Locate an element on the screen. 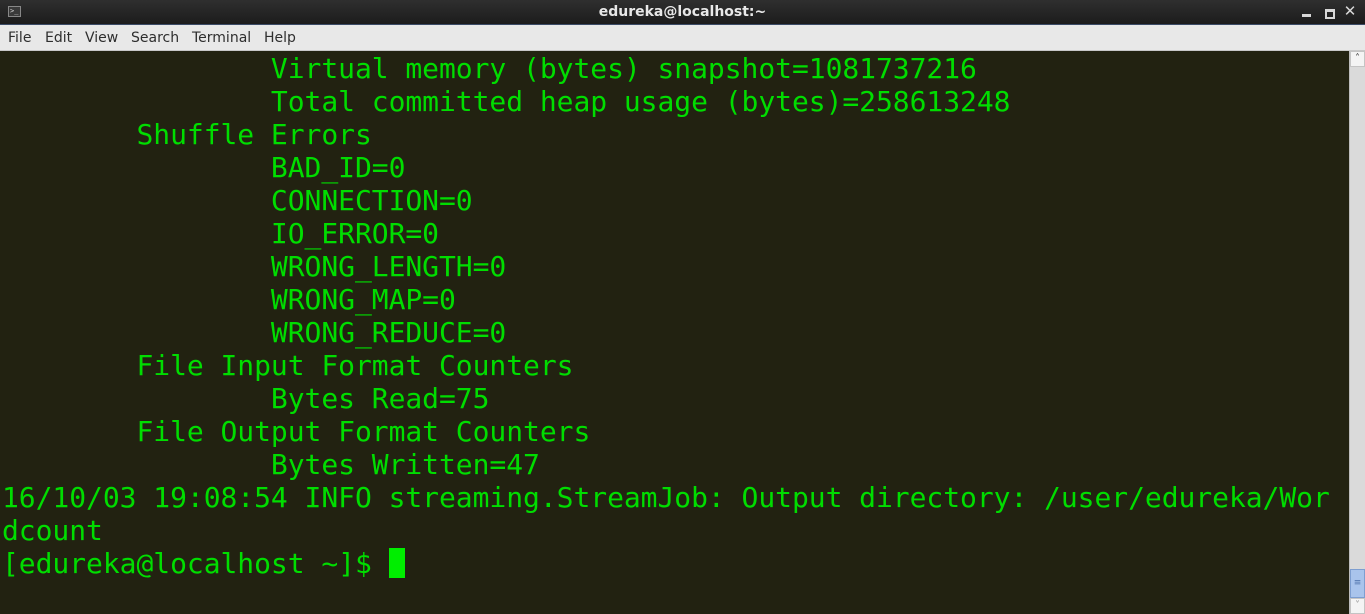  close-button: ✕ is located at coordinates (1350, 11).